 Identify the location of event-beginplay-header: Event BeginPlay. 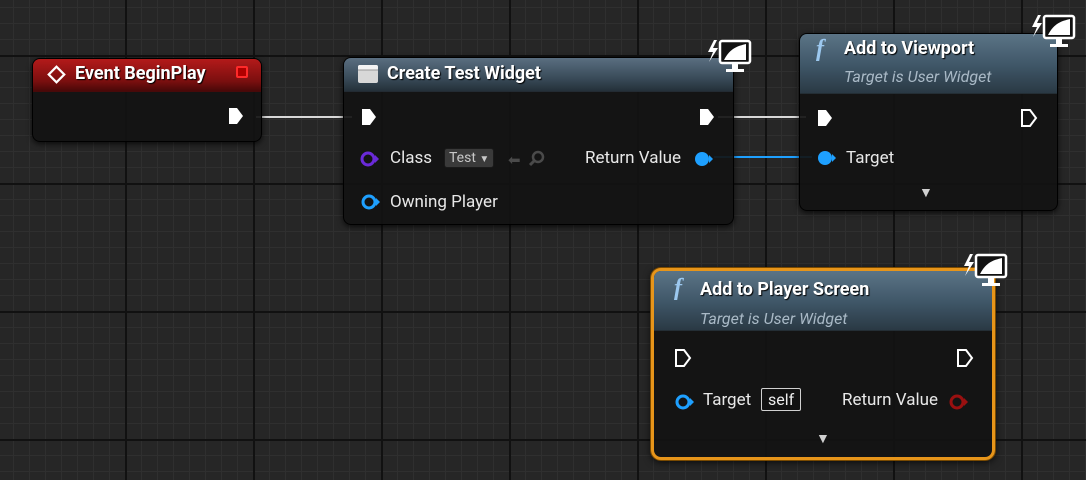
(147, 75).